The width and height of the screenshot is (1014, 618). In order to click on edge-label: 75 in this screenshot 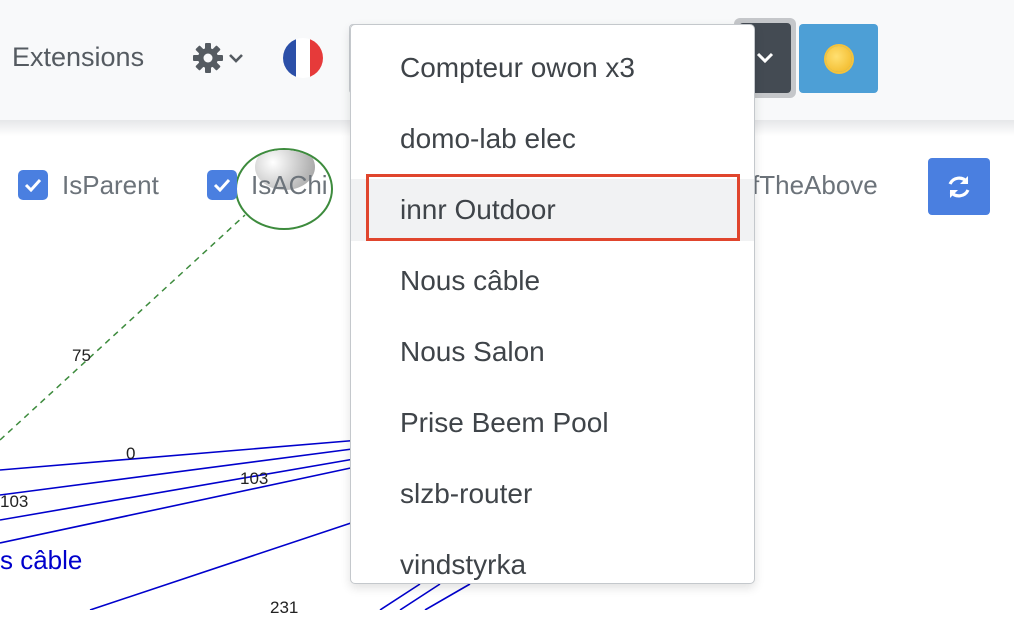, I will do `click(81, 355)`.